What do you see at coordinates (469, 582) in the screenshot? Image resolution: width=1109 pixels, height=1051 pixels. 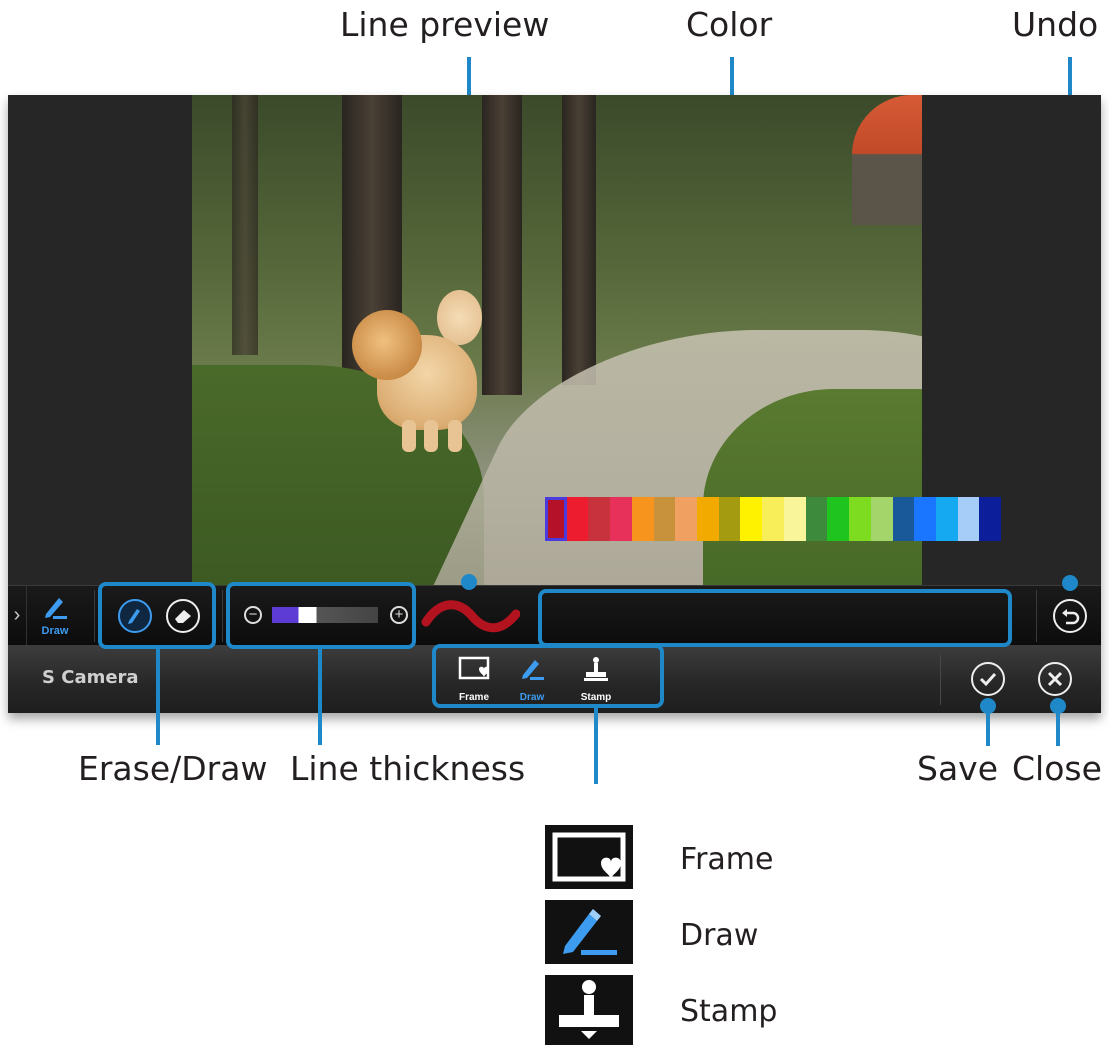 I see `line-preview-dot` at bounding box center [469, 582].